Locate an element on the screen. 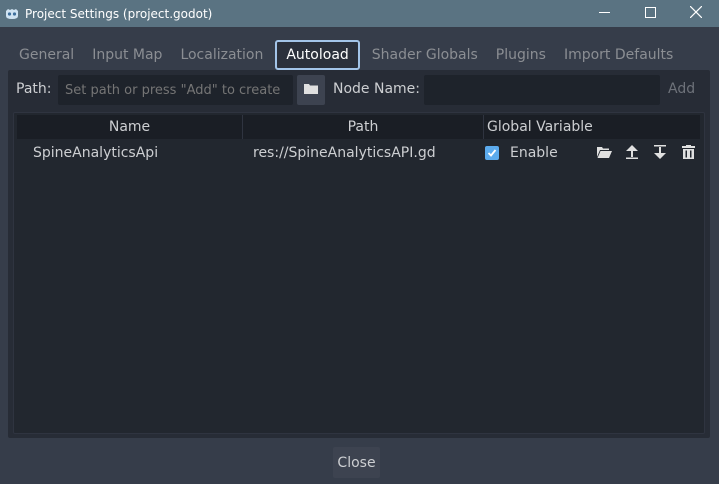 This screenshot has width=719, height=484. title-bar: Project Settings (project.godot) is located at coordinates (359, 13).